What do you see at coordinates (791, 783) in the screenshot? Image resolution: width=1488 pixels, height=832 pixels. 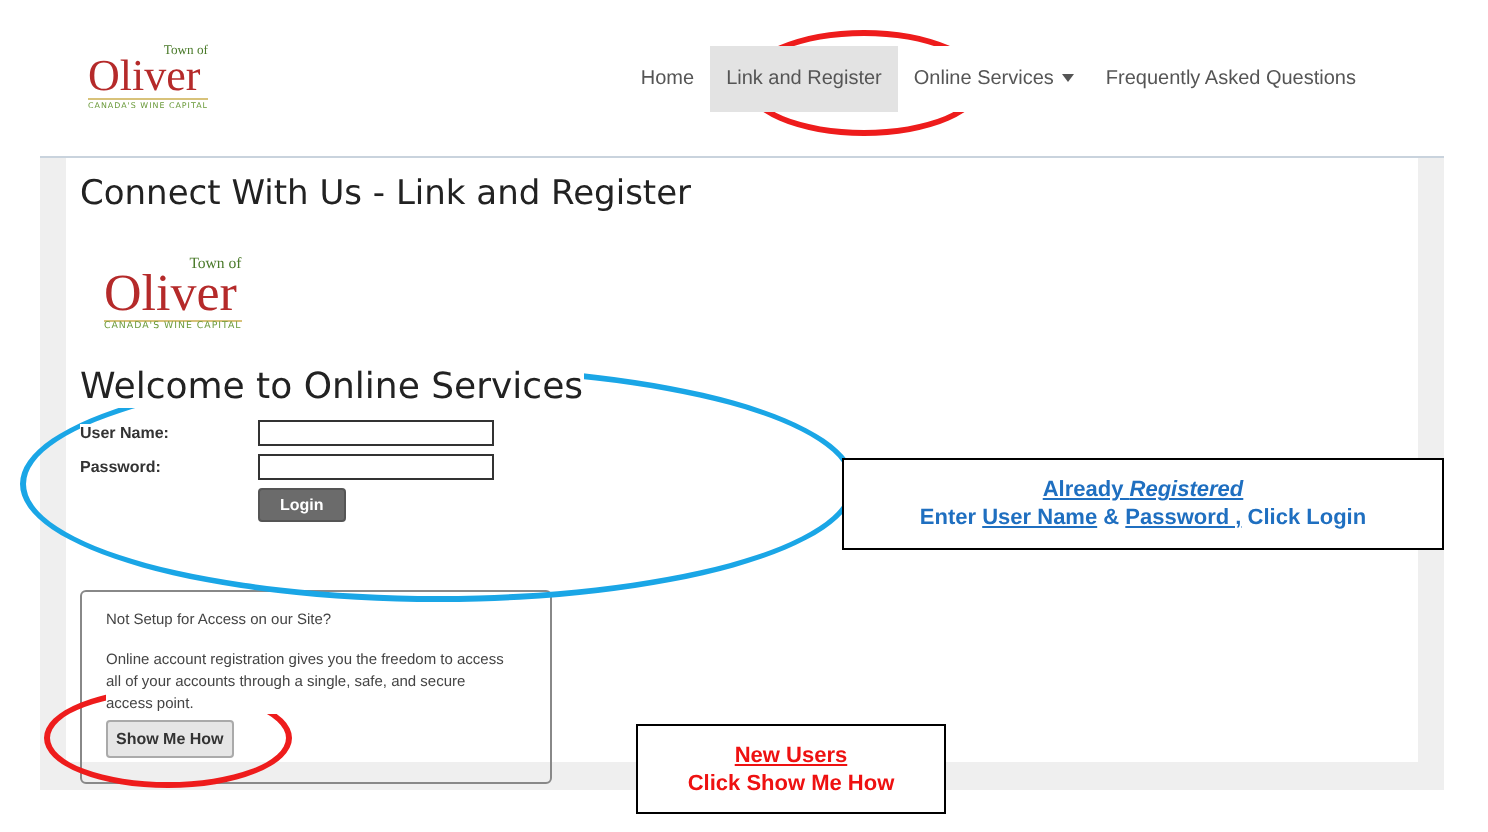 I see `callout-text: Click Show Me How` at bounding box center [791, 783].